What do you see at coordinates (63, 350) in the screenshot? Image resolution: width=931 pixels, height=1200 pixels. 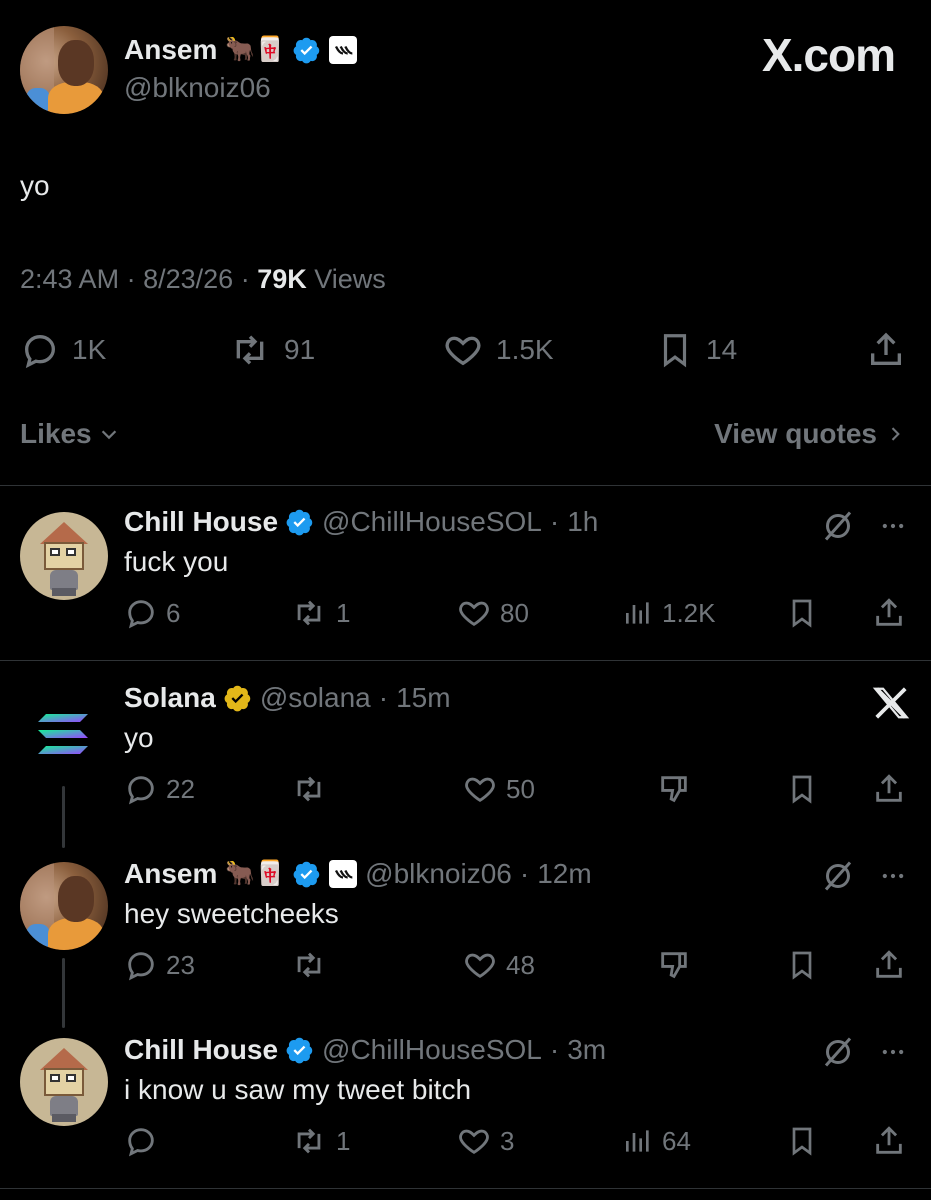 I see `reply-button: 1K` at bounding box center [63, 350].